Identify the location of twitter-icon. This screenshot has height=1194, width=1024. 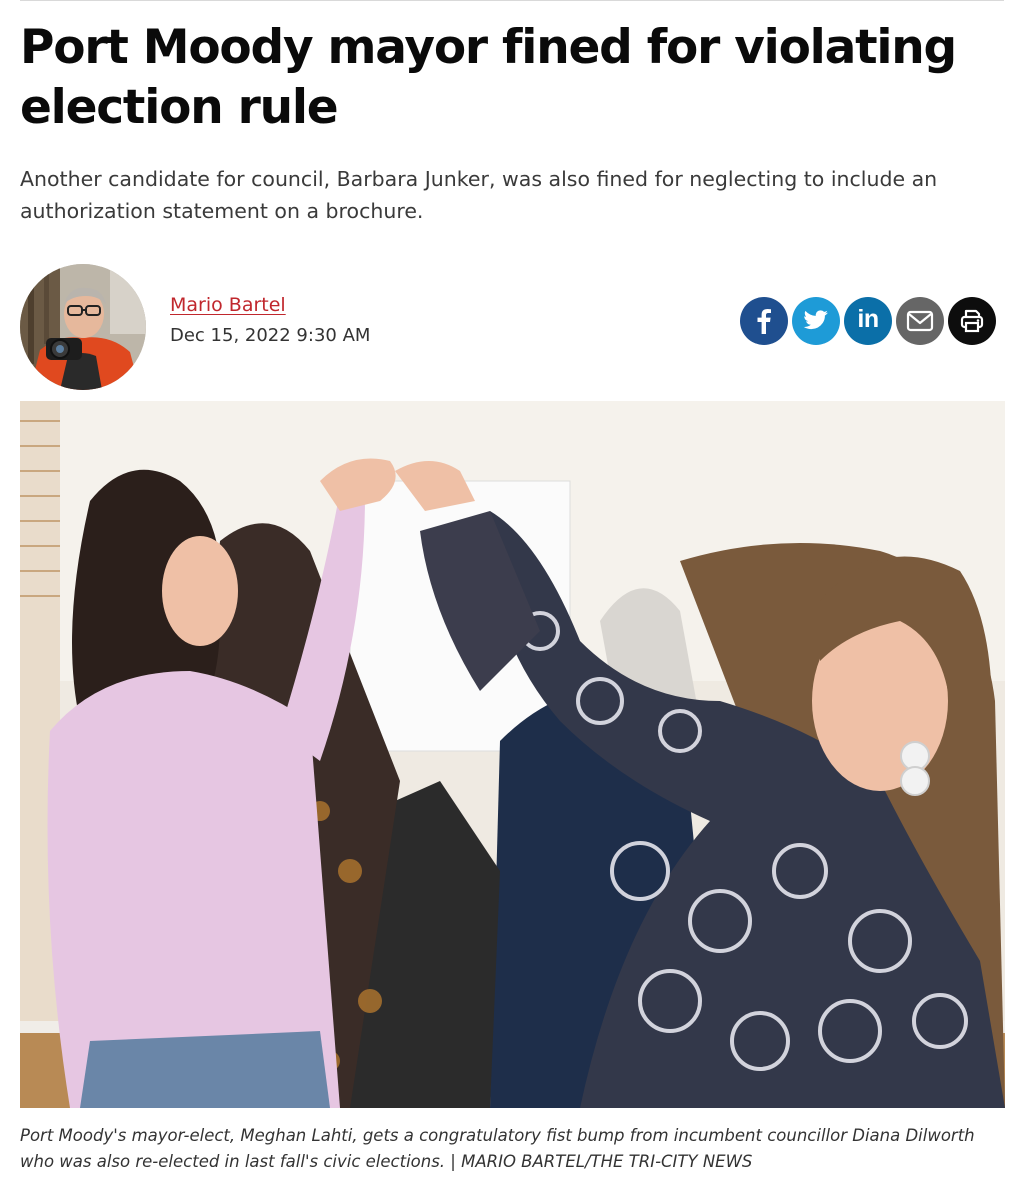
(815, 320).